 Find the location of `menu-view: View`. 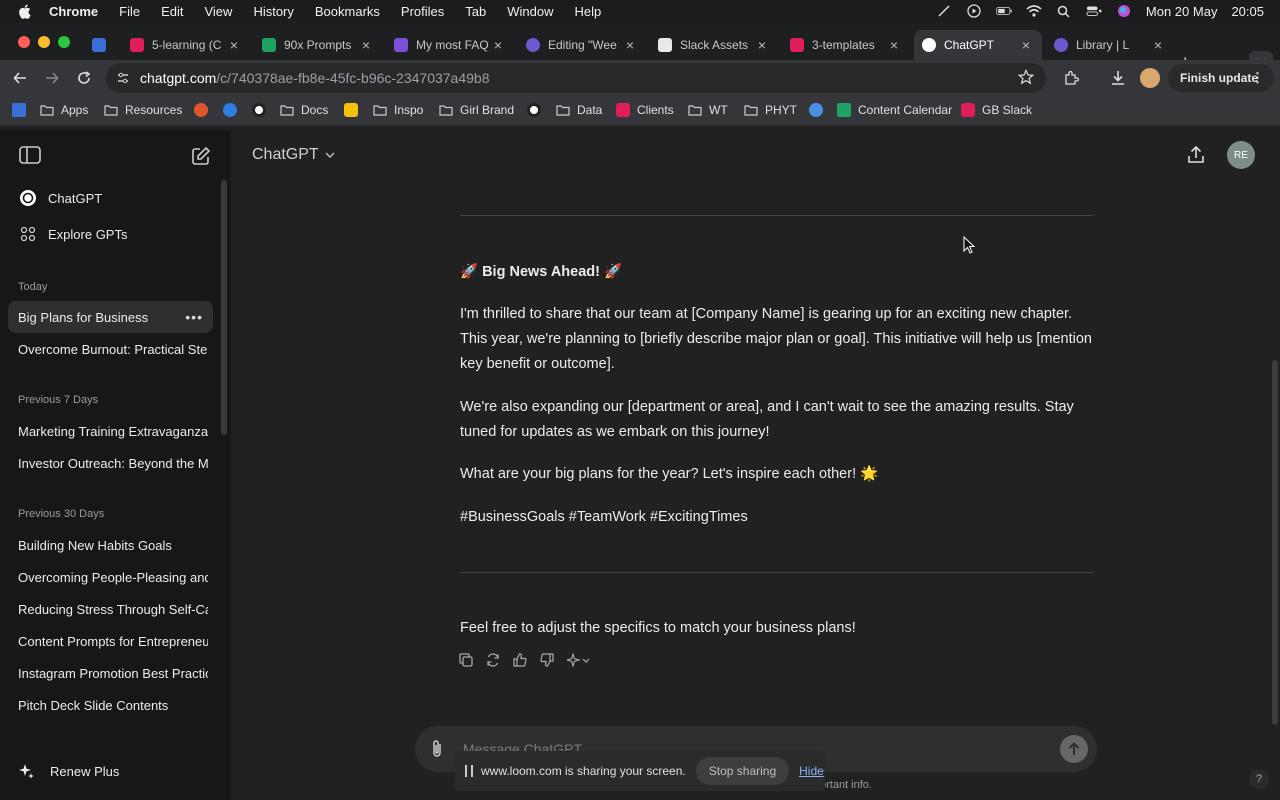

menu-view: View is located at coordinates (218, 11).